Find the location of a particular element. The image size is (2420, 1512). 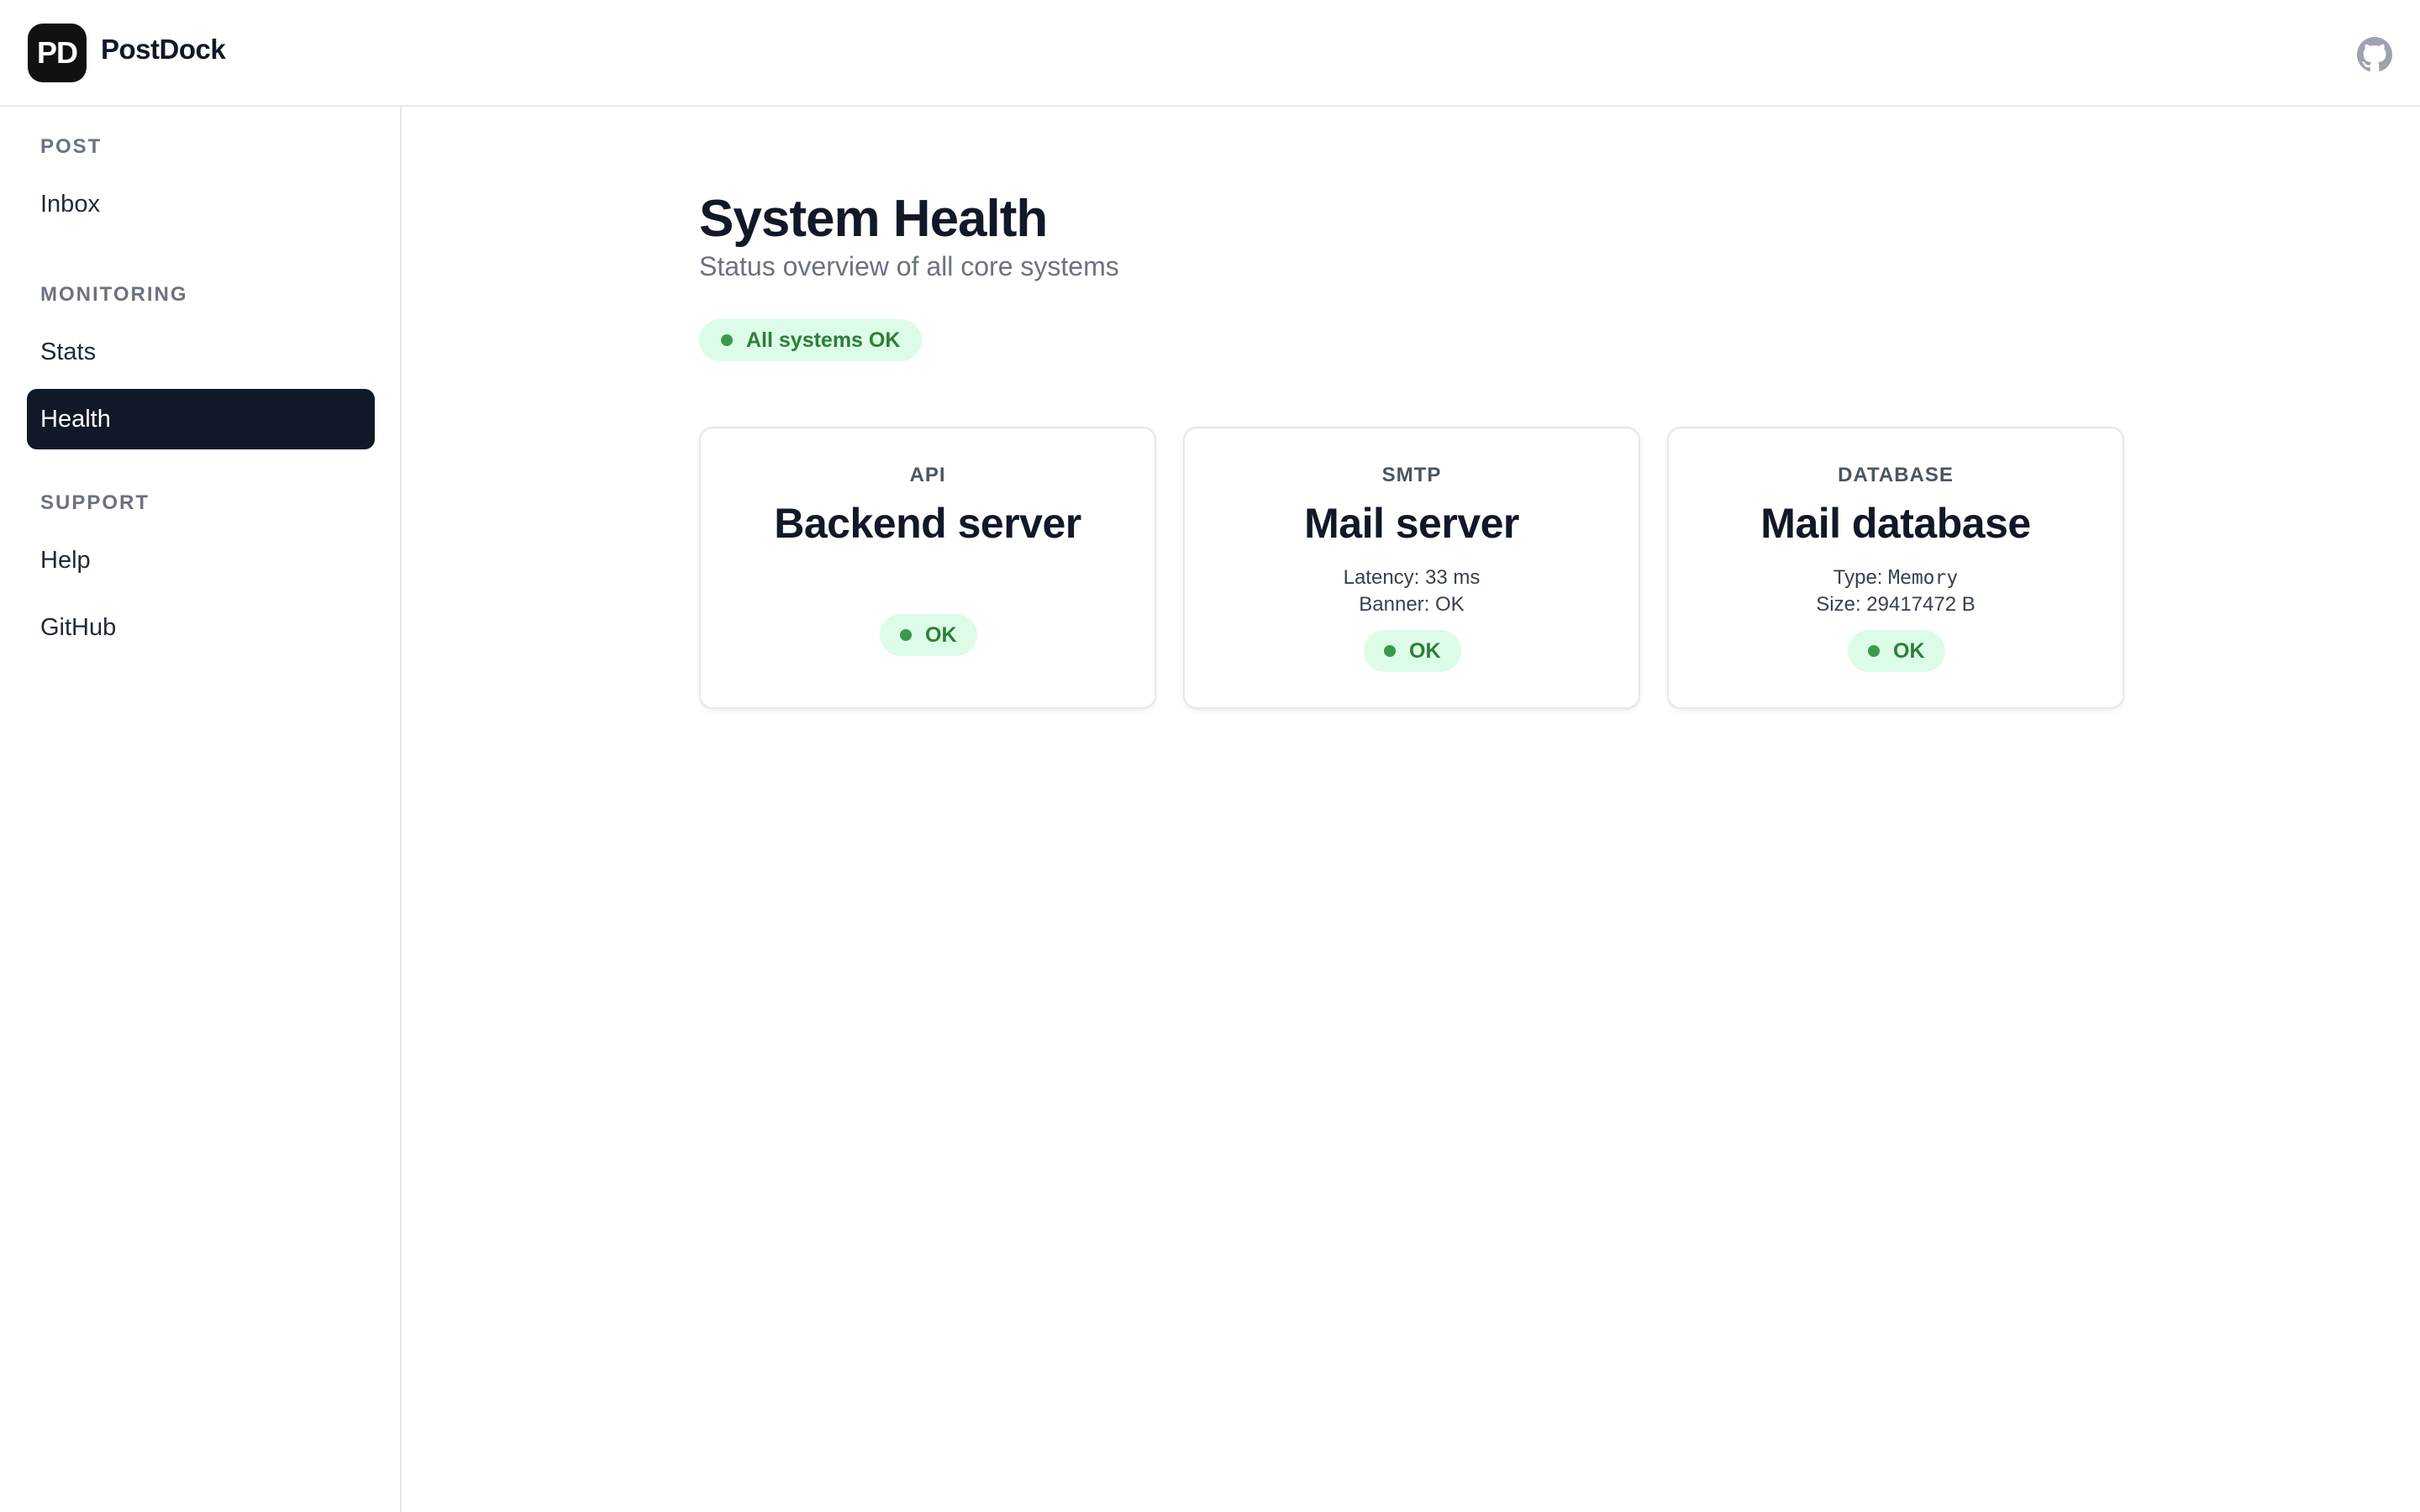

detail-value: 29417472 B is located at coordinates (1921, 604).